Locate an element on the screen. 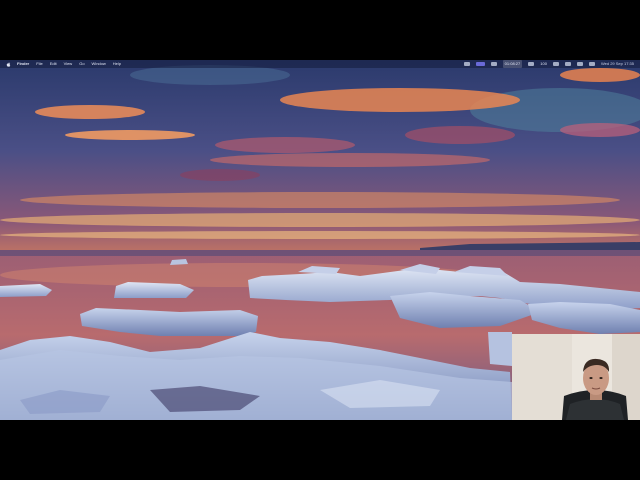  menu-edit: Edit is located at coordinates (53, 64).